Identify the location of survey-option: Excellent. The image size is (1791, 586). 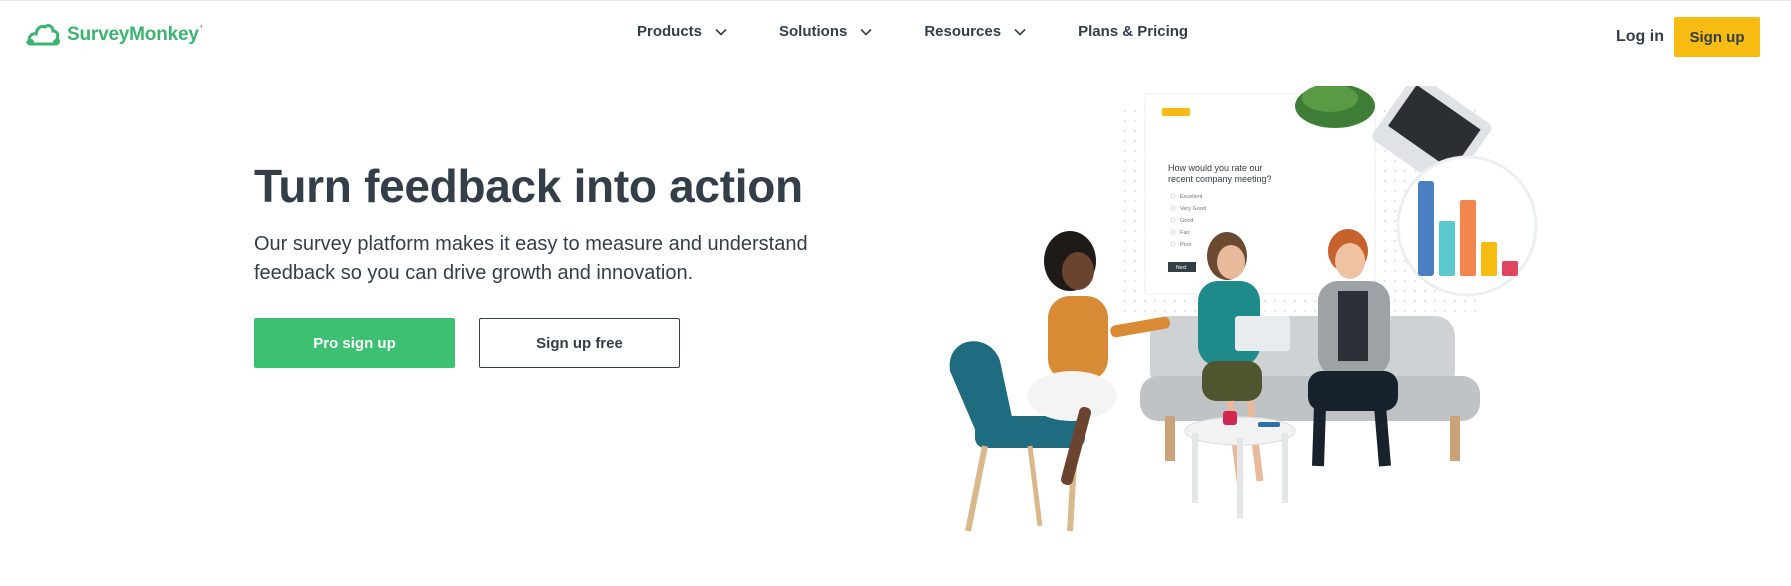
(1191, 197).